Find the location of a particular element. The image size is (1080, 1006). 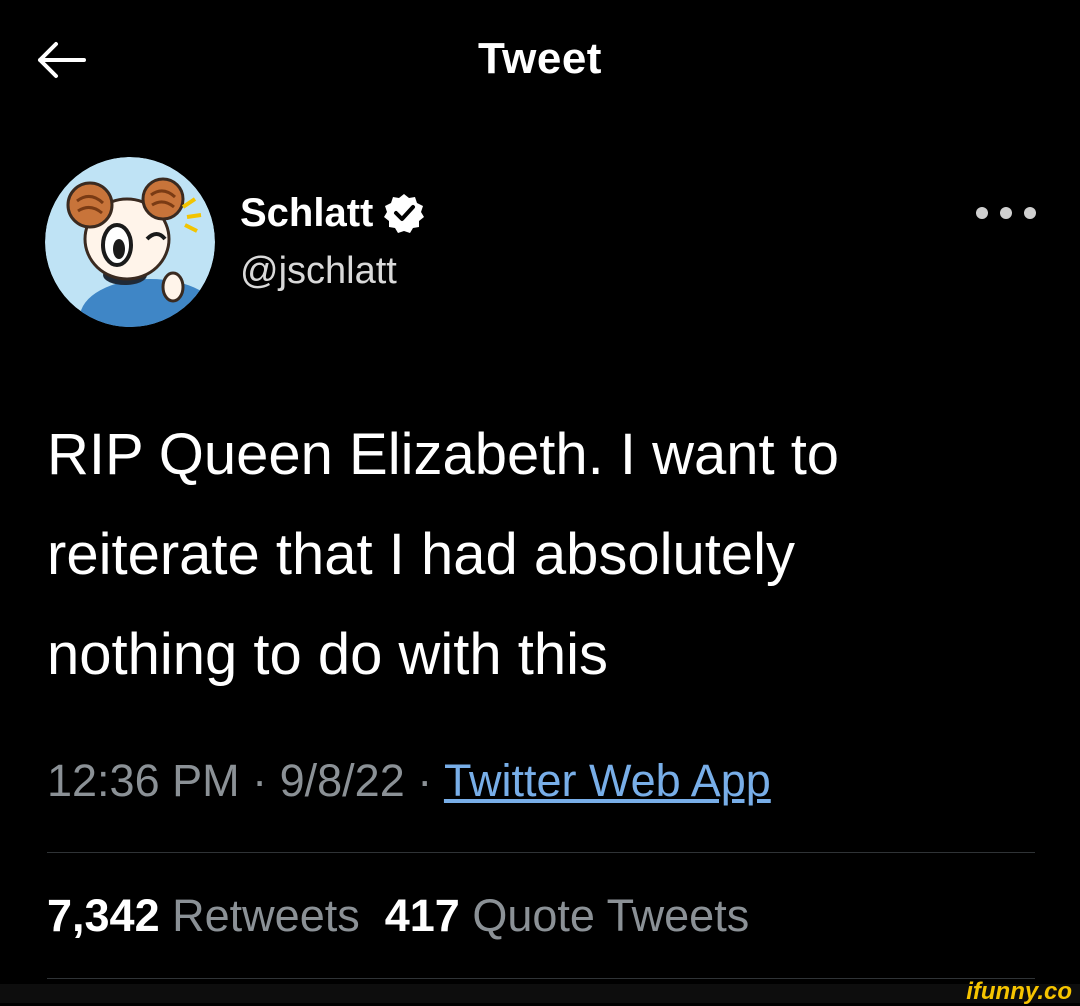

retweets-label: Retweets is located at coordinates (266, 915).